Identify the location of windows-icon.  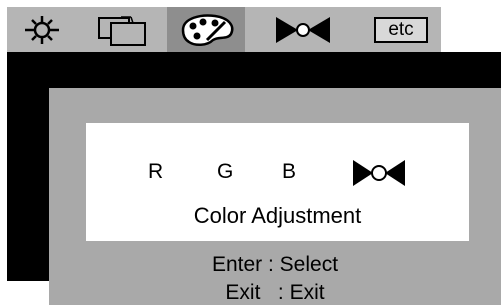
(122, 30).